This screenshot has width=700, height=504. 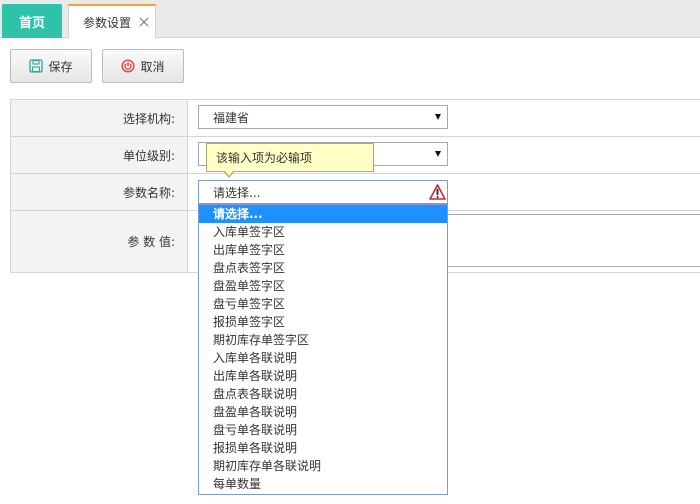 I want to click on warning-icon, so click(x=437, y=192).